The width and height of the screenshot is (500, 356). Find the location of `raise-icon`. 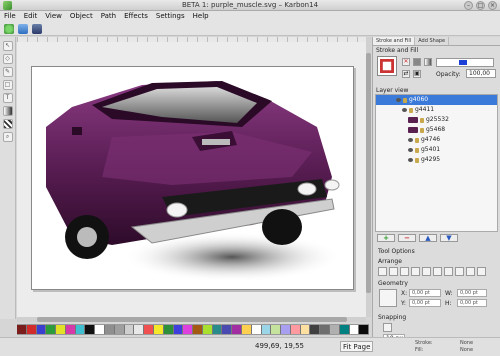

raise-icon is located at coordinates (459, 271).